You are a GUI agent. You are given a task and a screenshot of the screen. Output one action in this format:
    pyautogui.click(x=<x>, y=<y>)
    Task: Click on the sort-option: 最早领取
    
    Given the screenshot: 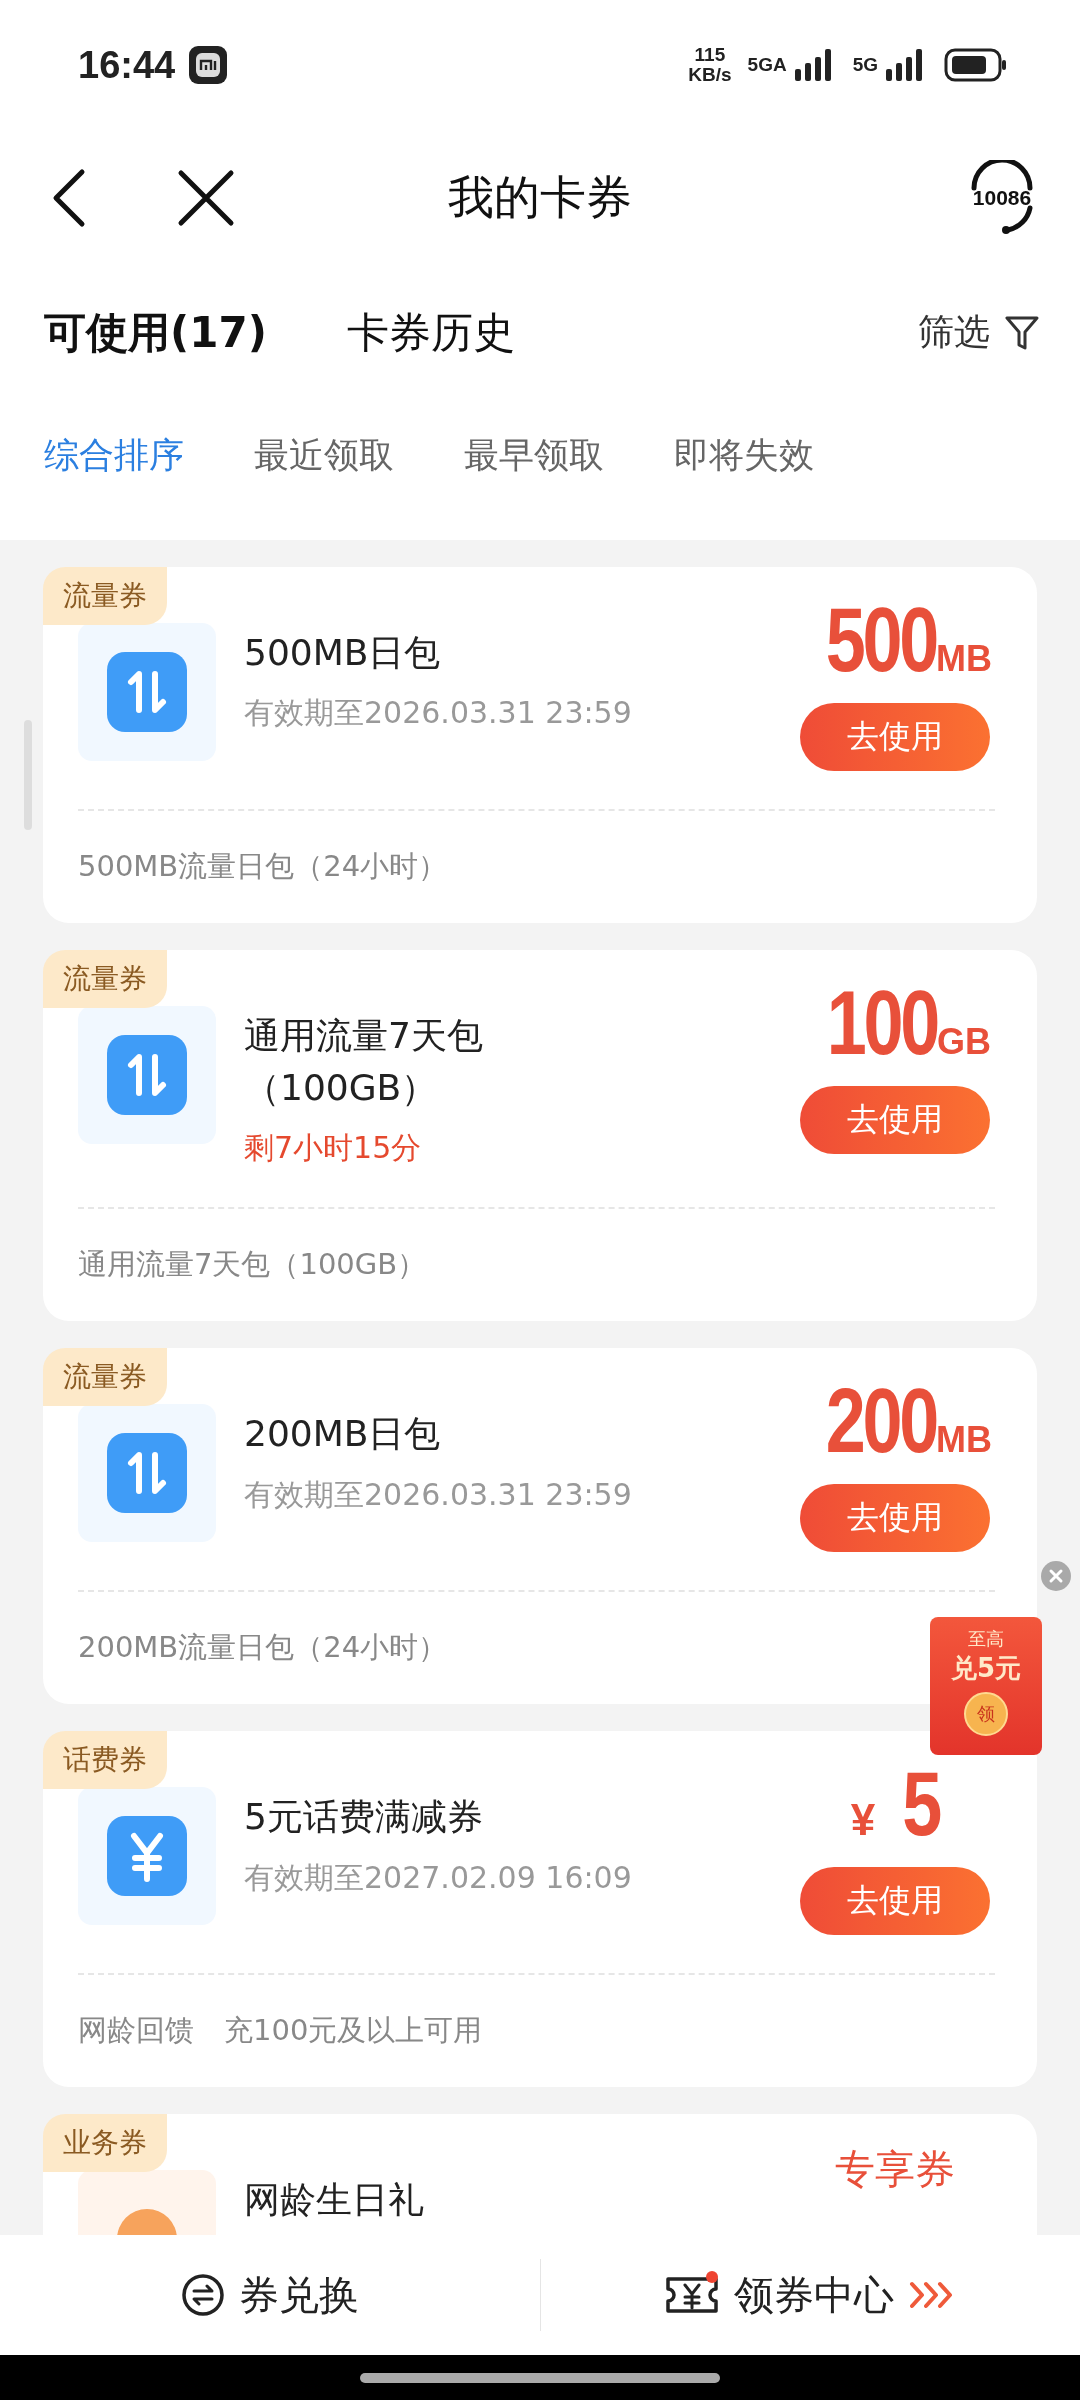 What is the action you would take?
    pyautogui.click(x=534, y=455)
    